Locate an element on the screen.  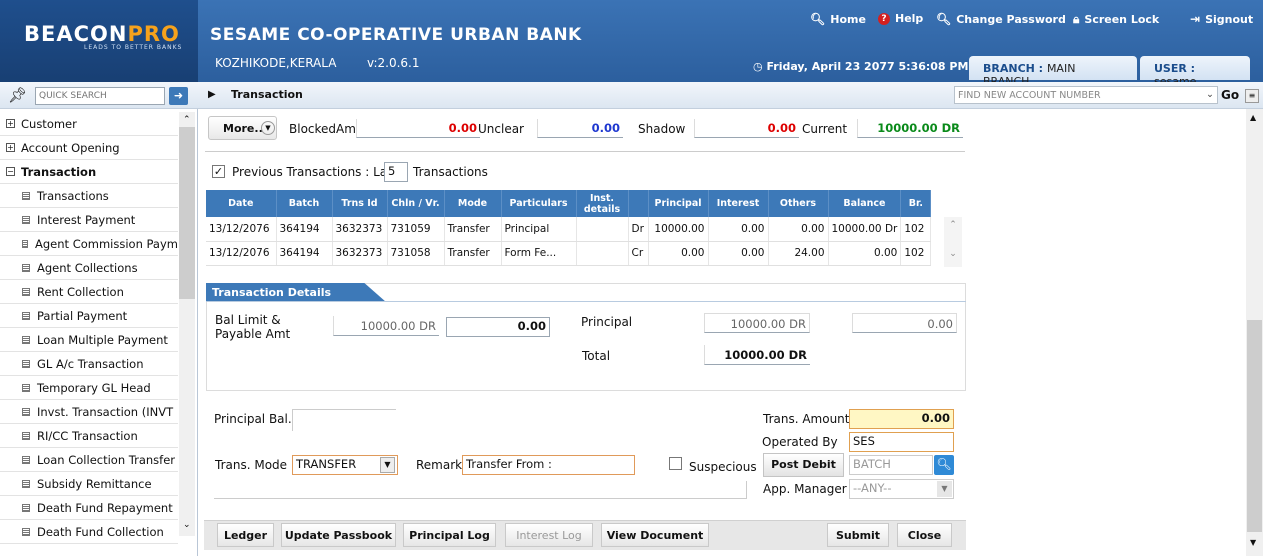
branch-label: BRANCH : is located at coordinates (1013, 68).